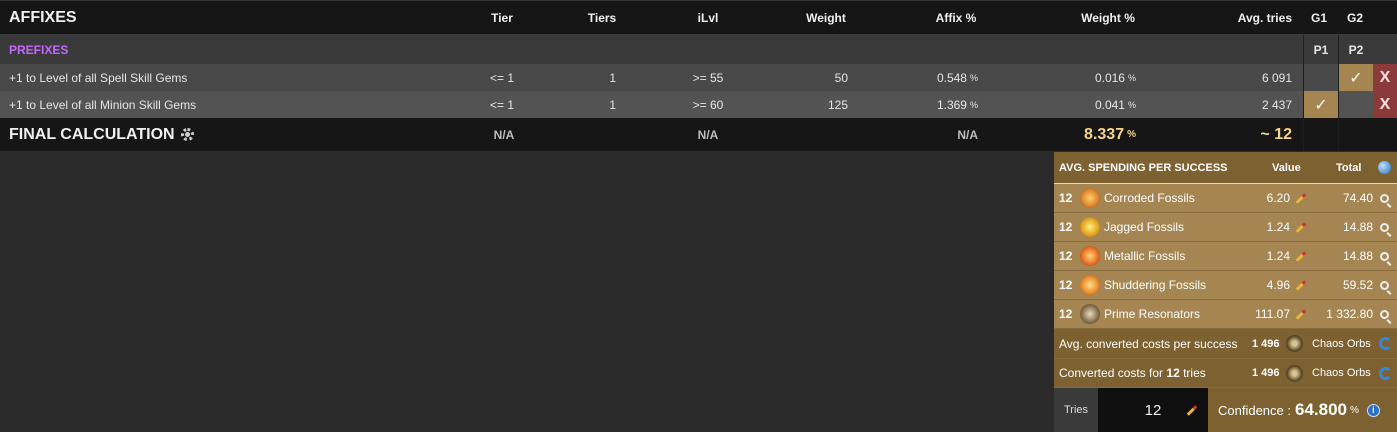  What do you see at coordinates (1278, 285) in the screenshot?
I see `item-value-text: 4.96` at bounding box center [1278, 285].